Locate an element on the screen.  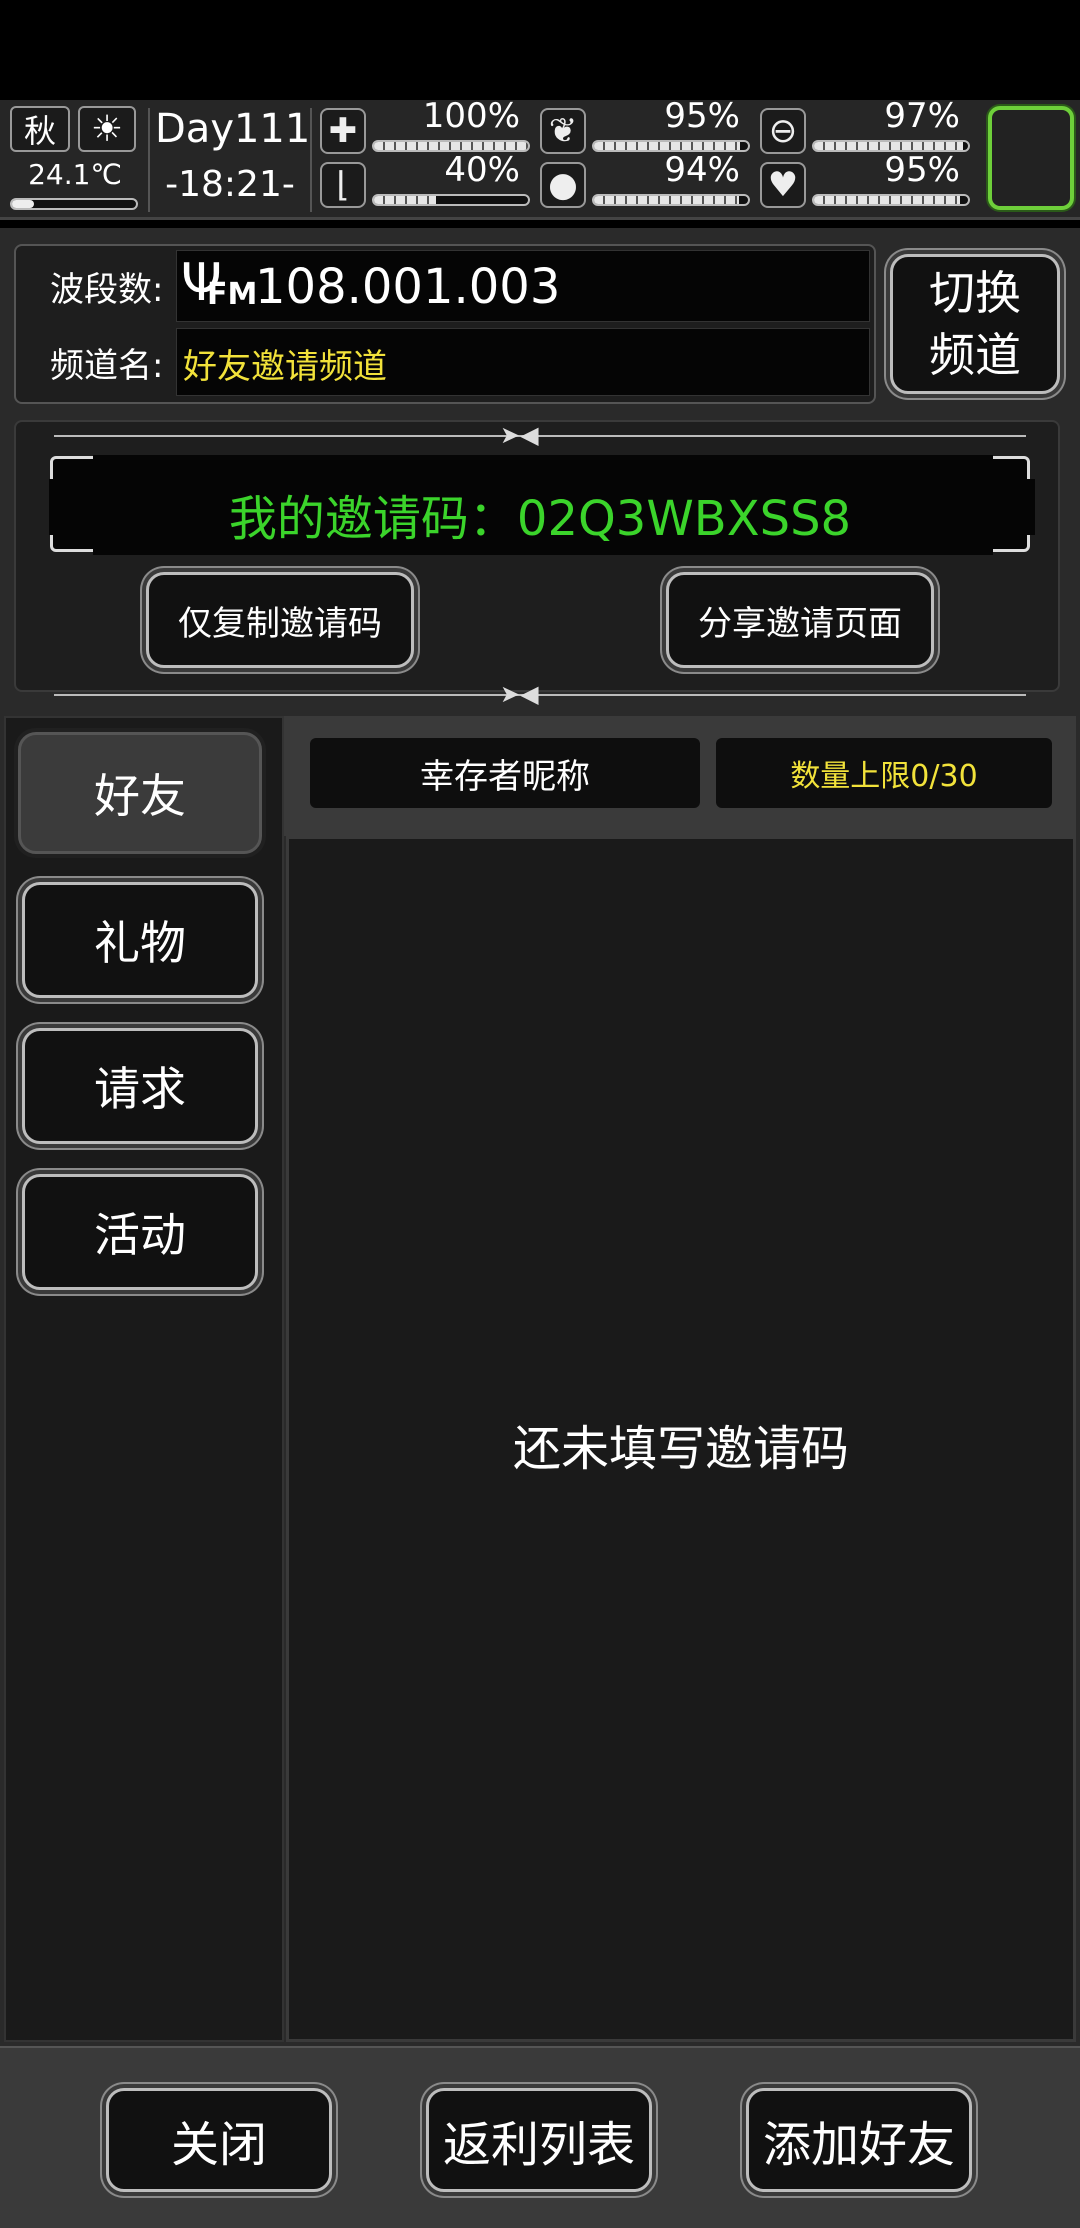
column-nickname-label: 幸存者昵称 is located at coordinates (505, 776).